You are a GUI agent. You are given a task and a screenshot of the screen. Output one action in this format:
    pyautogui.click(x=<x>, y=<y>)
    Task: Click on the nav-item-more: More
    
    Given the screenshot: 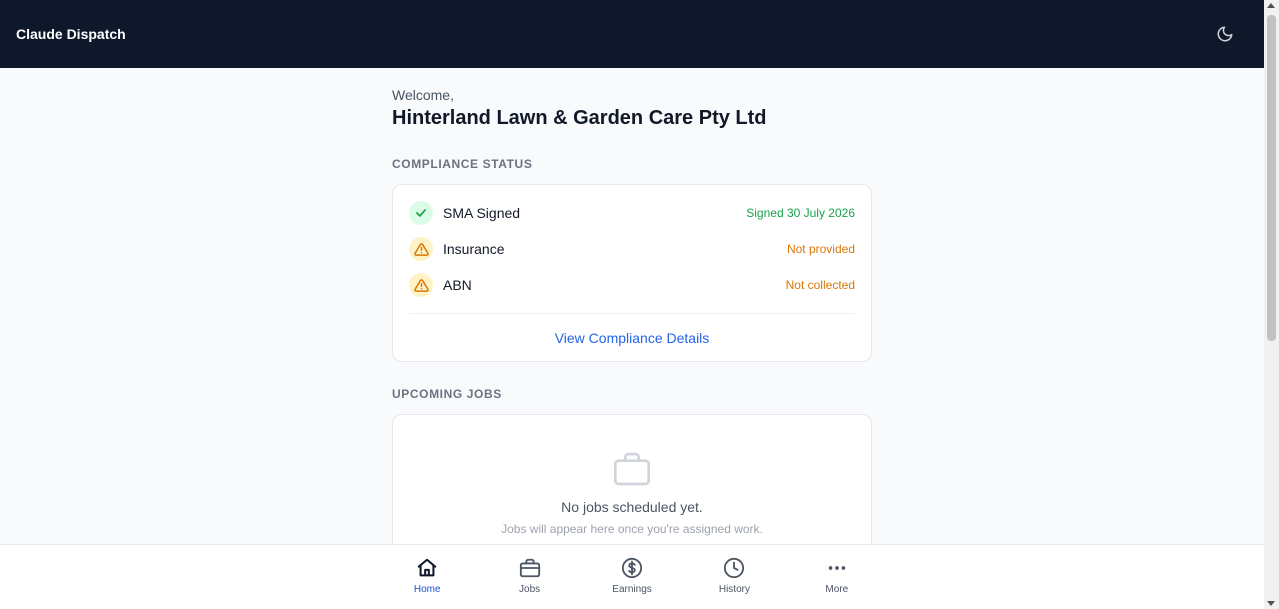 What is the action you would take?
    pyautogui.click(x=837, y=577)
    